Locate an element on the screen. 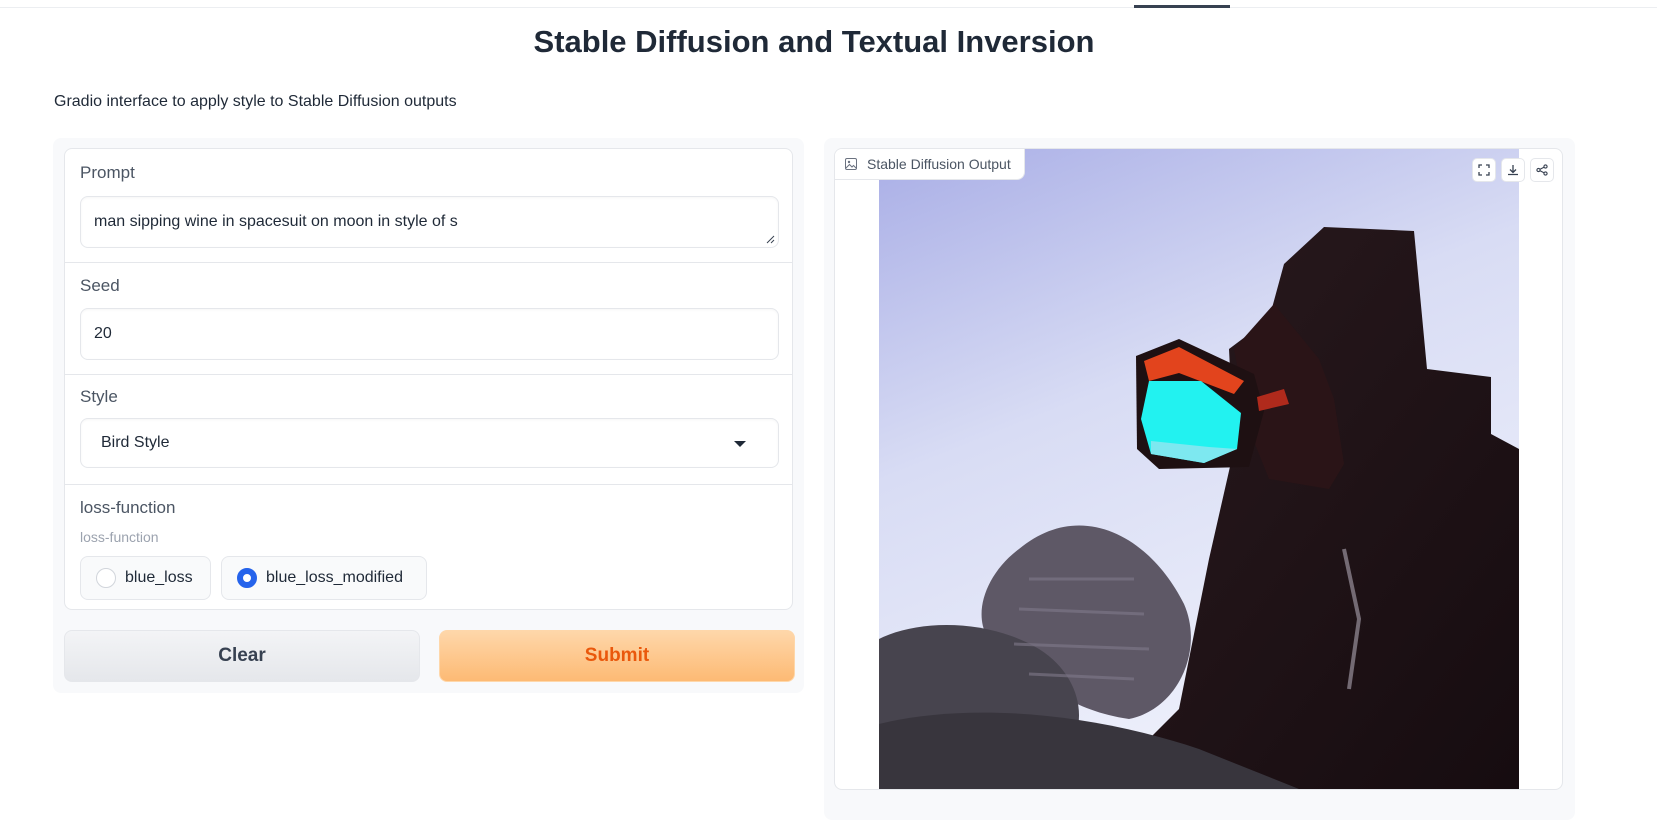 The image size is (1657, 833). style-label: Style is located at coordinates (99, 396).